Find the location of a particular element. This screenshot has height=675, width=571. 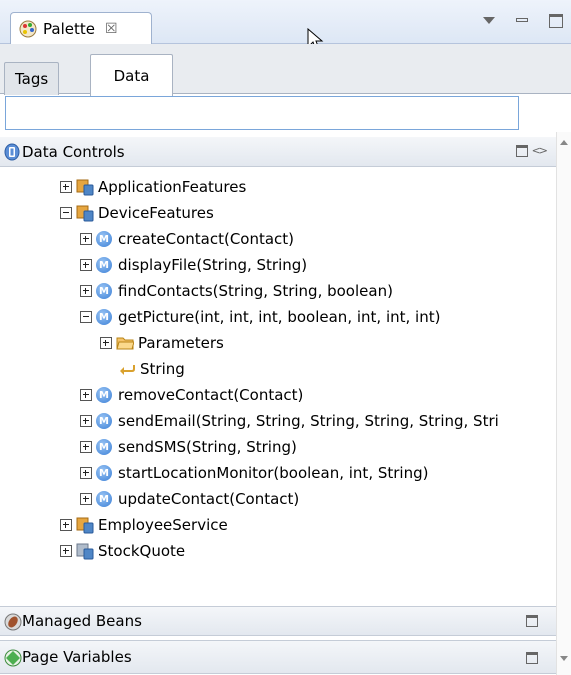

tree-item-stockquote: StockQuote is located at coordinates (122, 551).